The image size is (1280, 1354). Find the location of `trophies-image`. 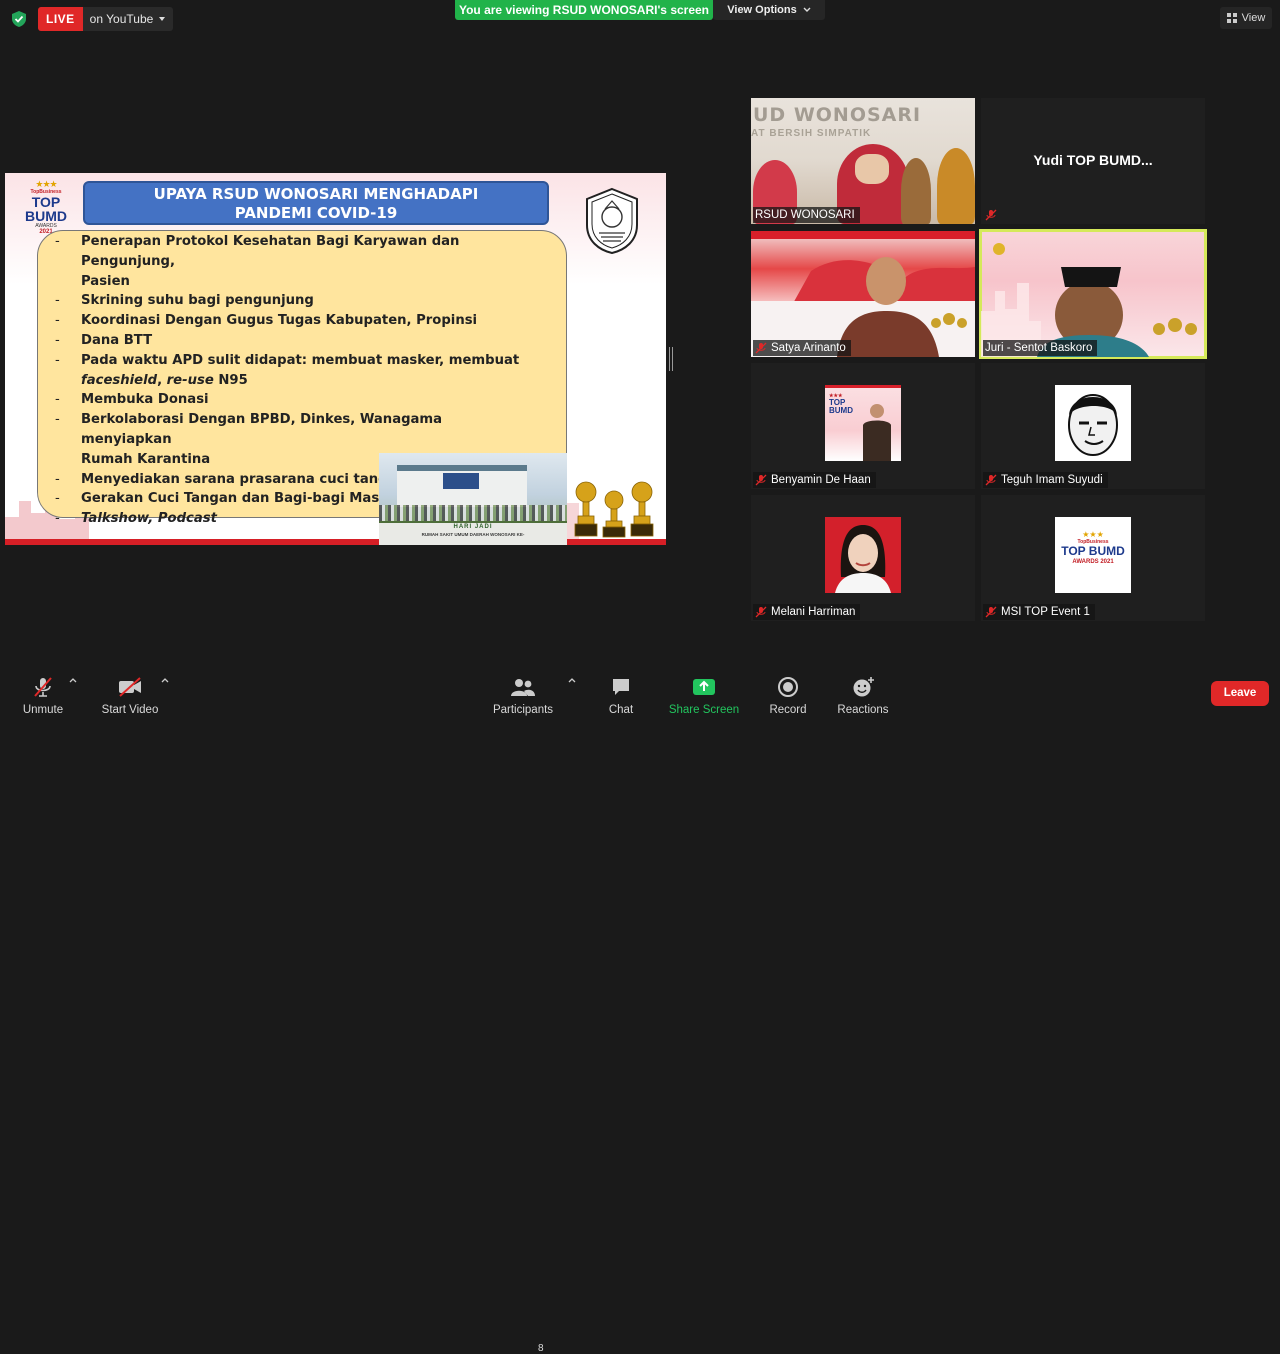

trophies-image is located at coordinates (614, 509).